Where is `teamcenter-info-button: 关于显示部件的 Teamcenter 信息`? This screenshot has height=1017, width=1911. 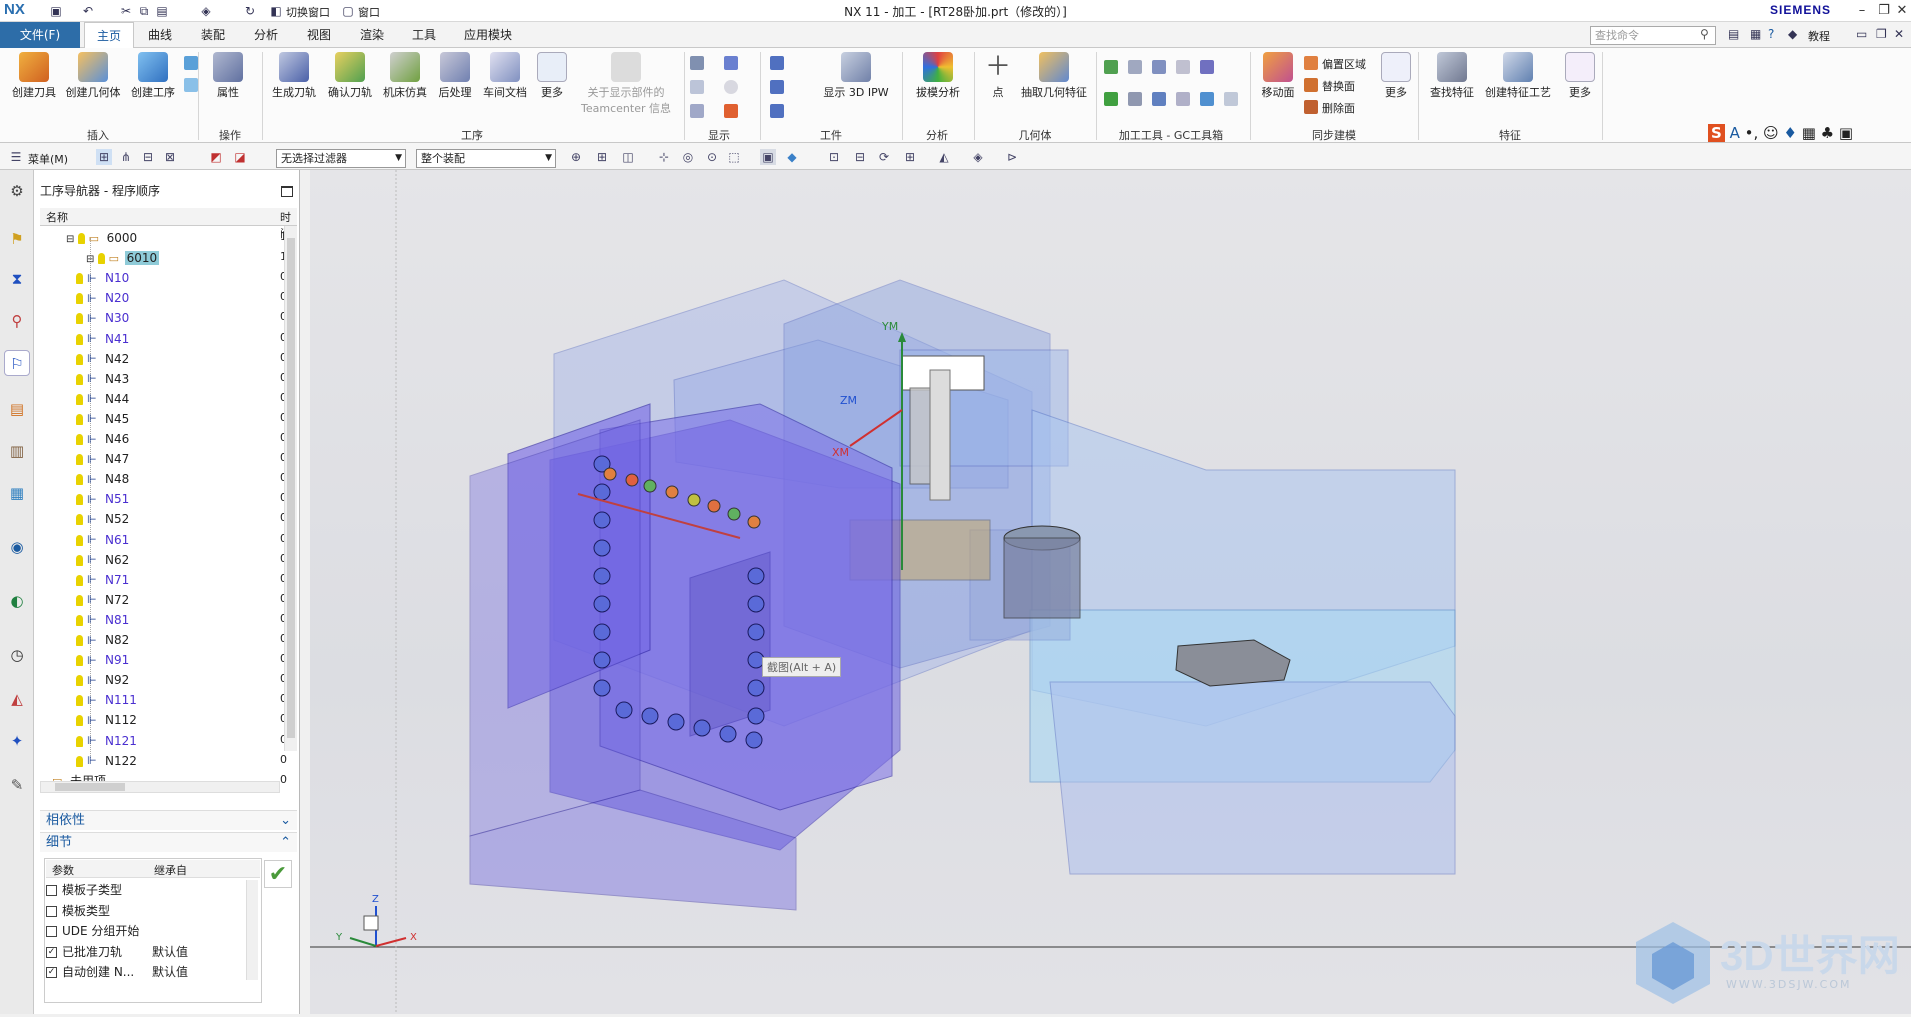 teamcenter-info-button: 关于显示部件的 Teamcenter 信息 is located at coordinates (626, 84).